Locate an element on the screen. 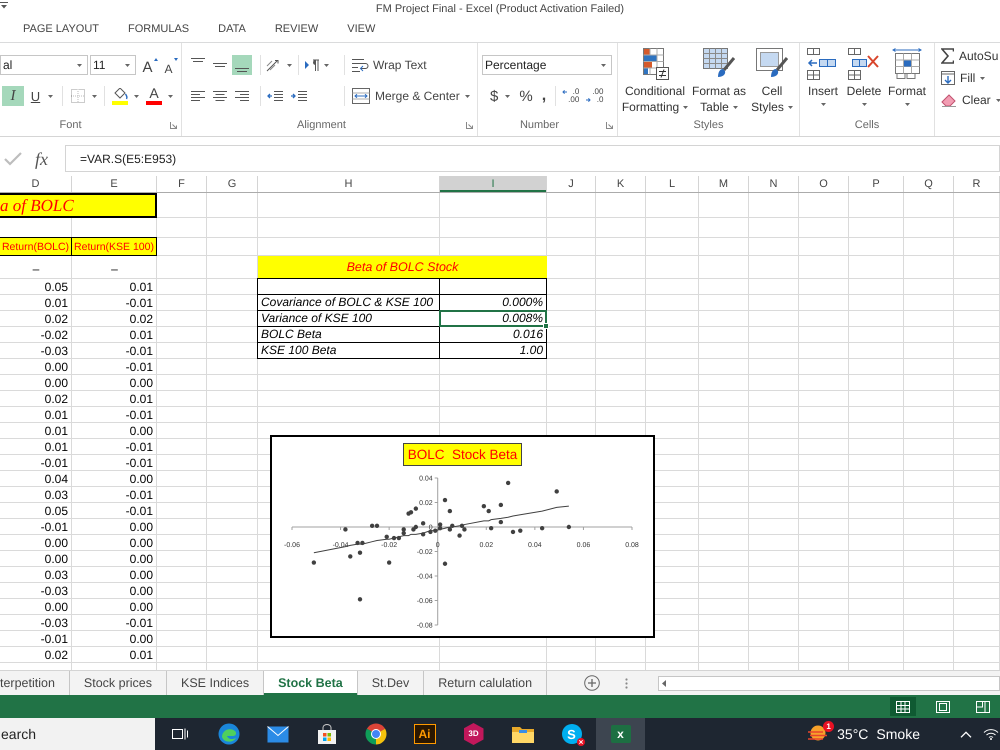  column-header: K is located at coordinates (621, 184).